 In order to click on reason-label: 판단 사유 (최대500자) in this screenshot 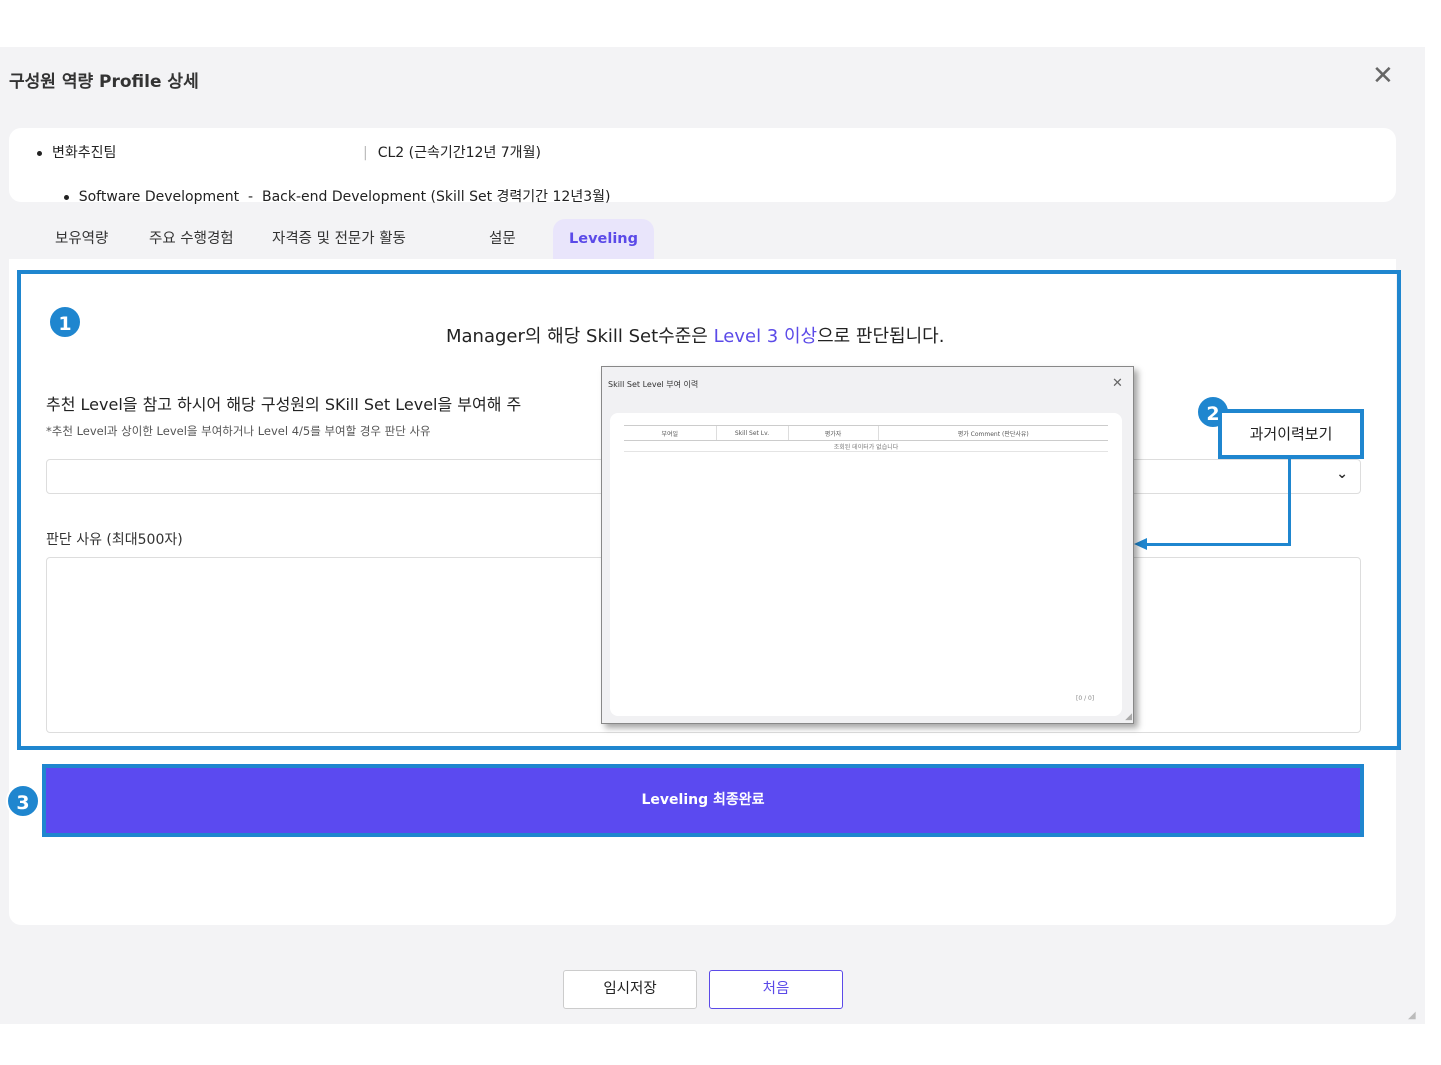, I will do `click(114, 540)`.